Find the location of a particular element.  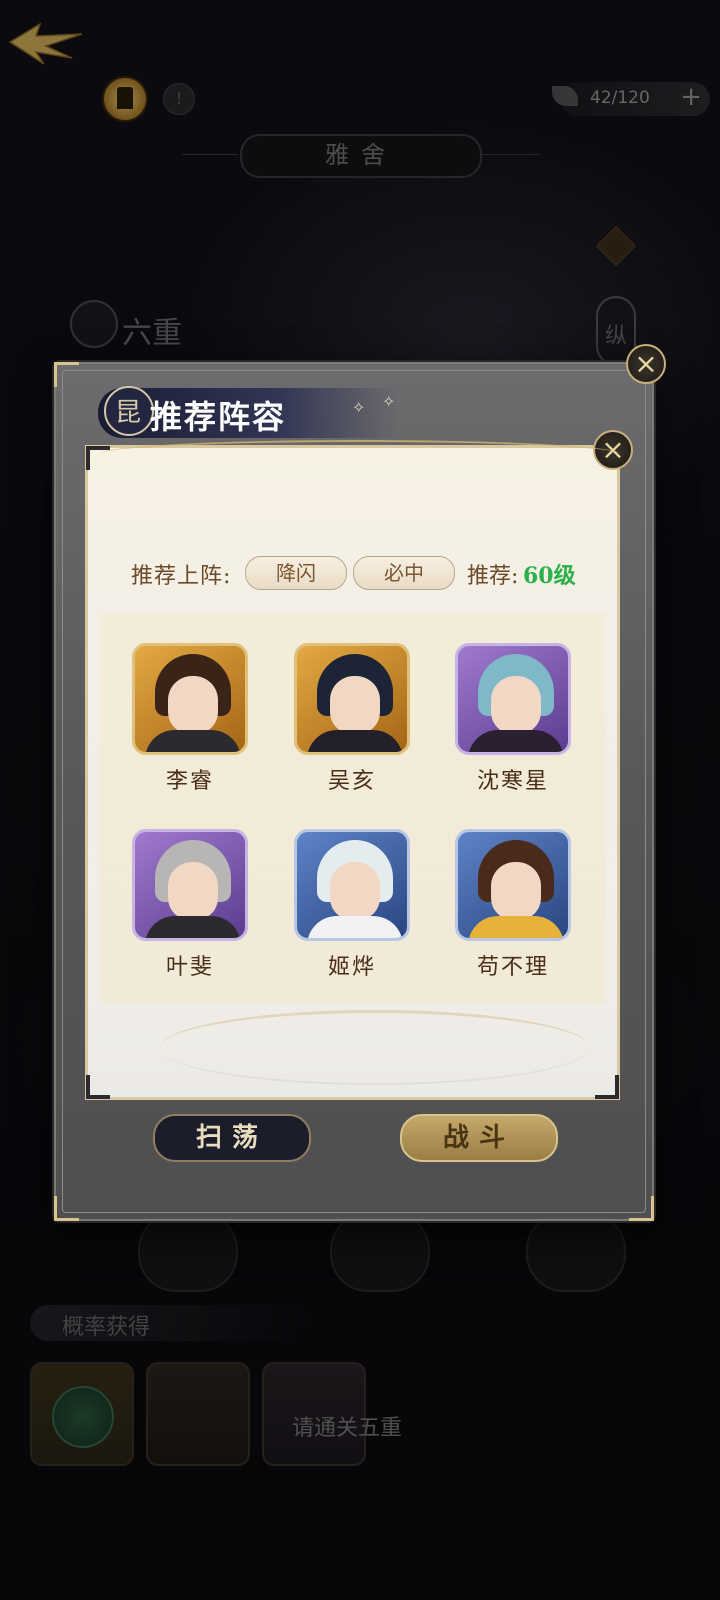

fight-button: 战斗 is located at coordinates (479, 1138).